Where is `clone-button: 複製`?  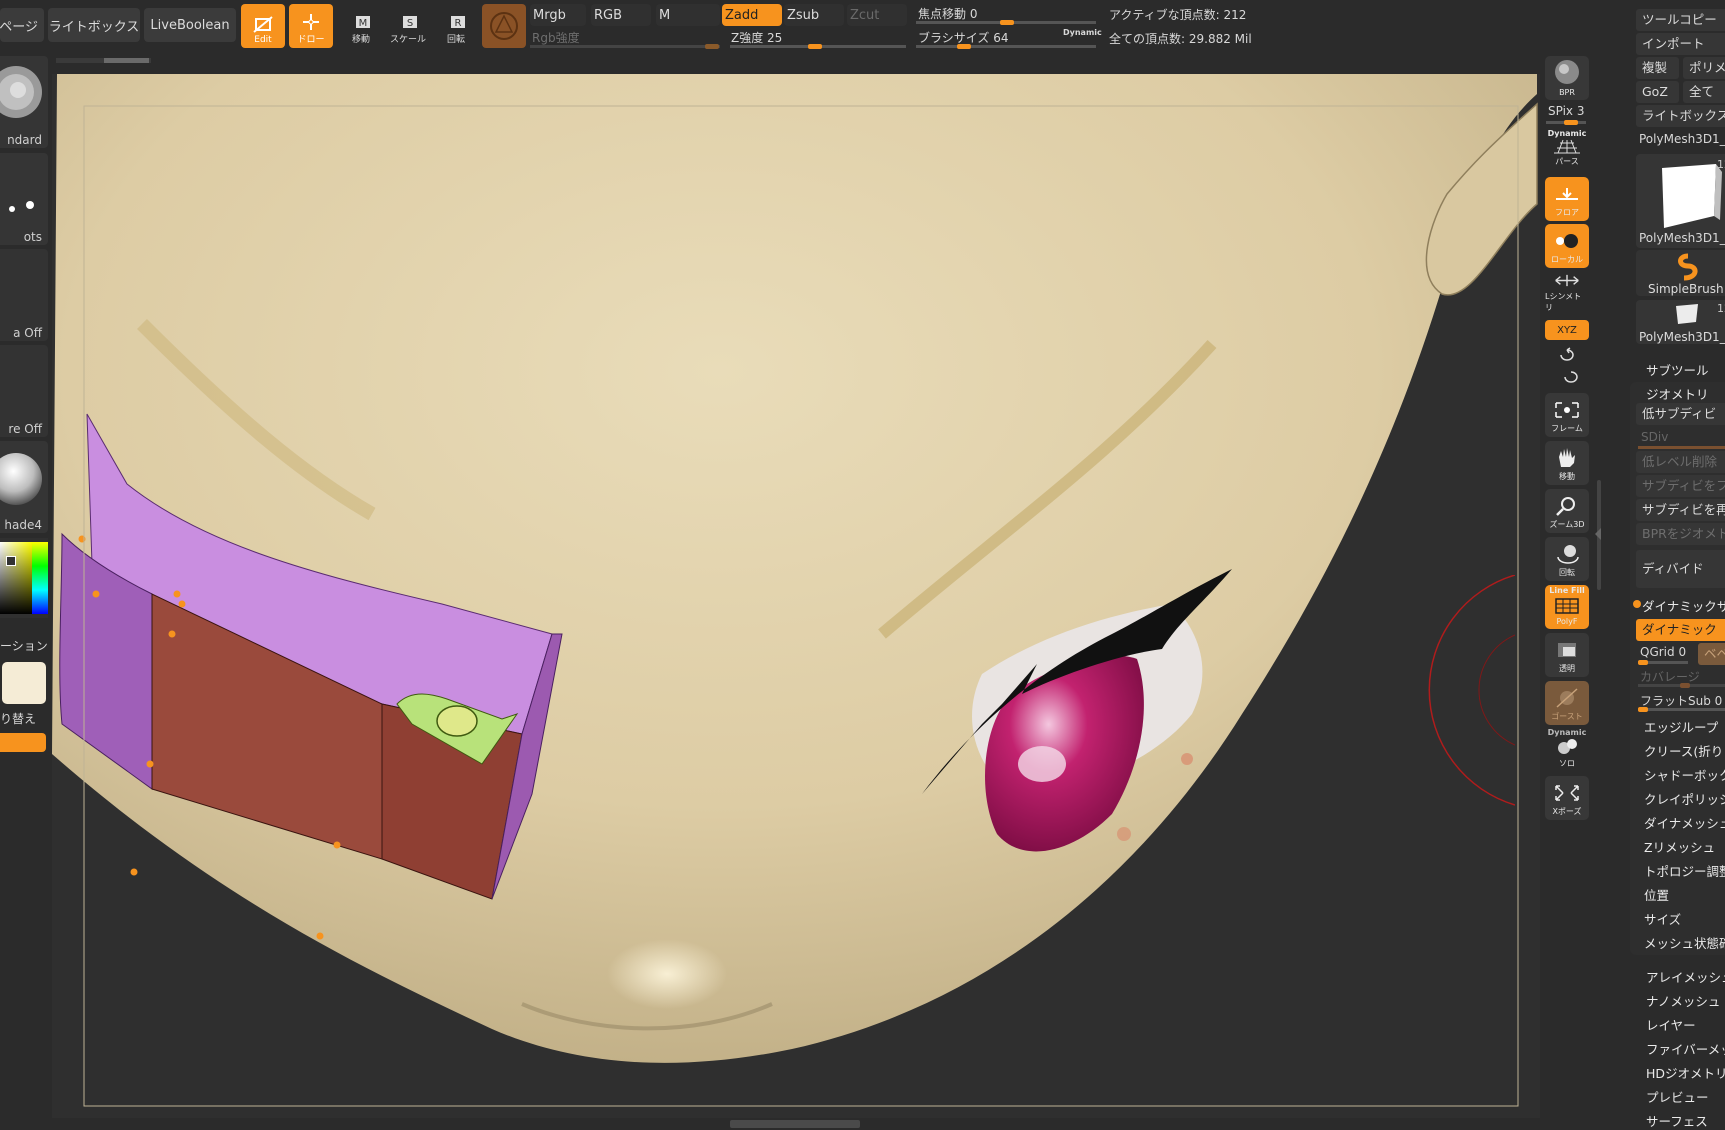
clone-button: 複製 is located at coordinates (1657, 68).